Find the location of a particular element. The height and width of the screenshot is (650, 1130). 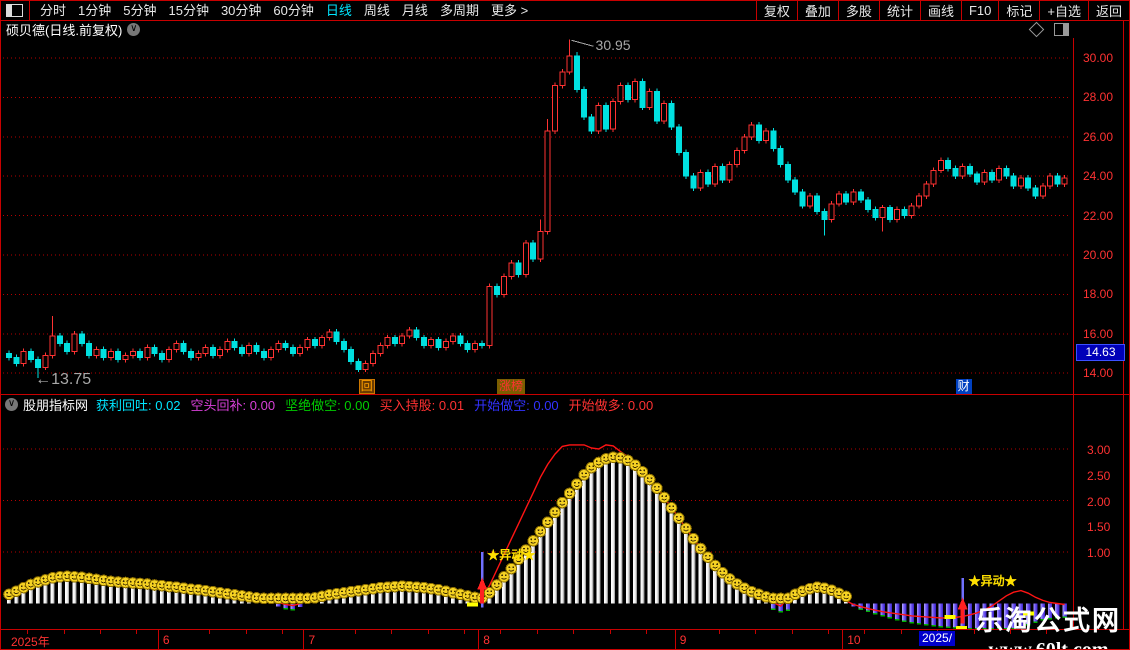

panel-toggle-icon is located at coordinates (1061, 29).